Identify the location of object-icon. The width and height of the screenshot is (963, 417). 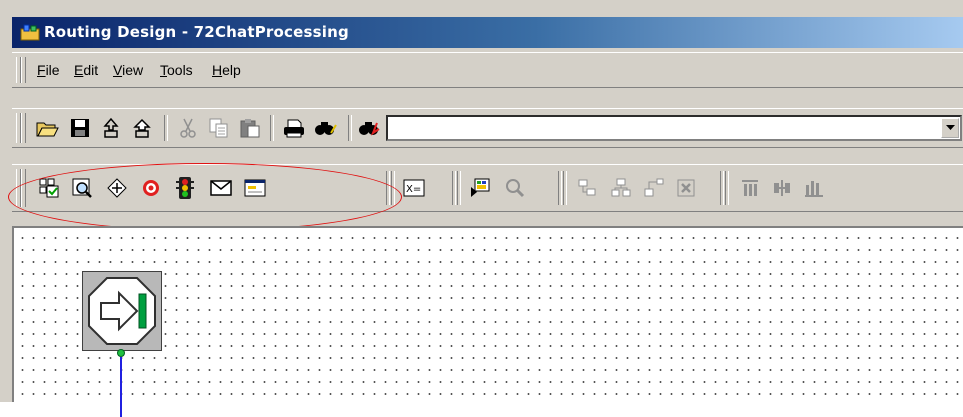
(481, 188).